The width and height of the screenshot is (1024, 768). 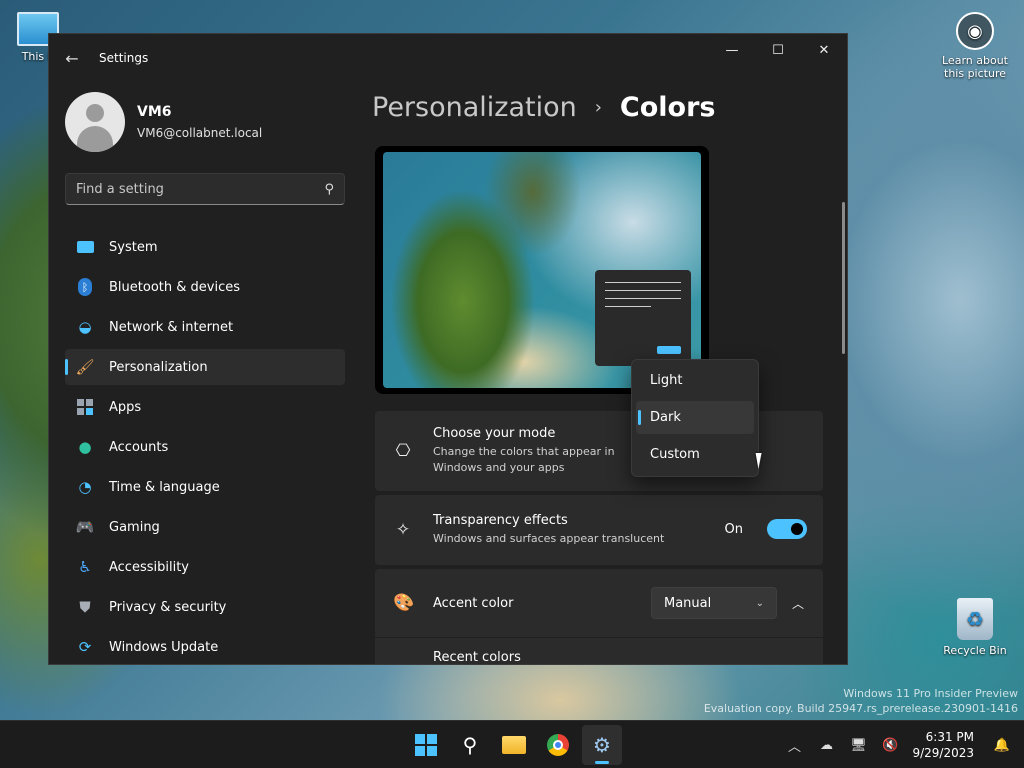 What do you see at coordinates (949, 737) in the screenshot?
I see `clock-time: 6:31 PM` at bounding box center [949, 737].